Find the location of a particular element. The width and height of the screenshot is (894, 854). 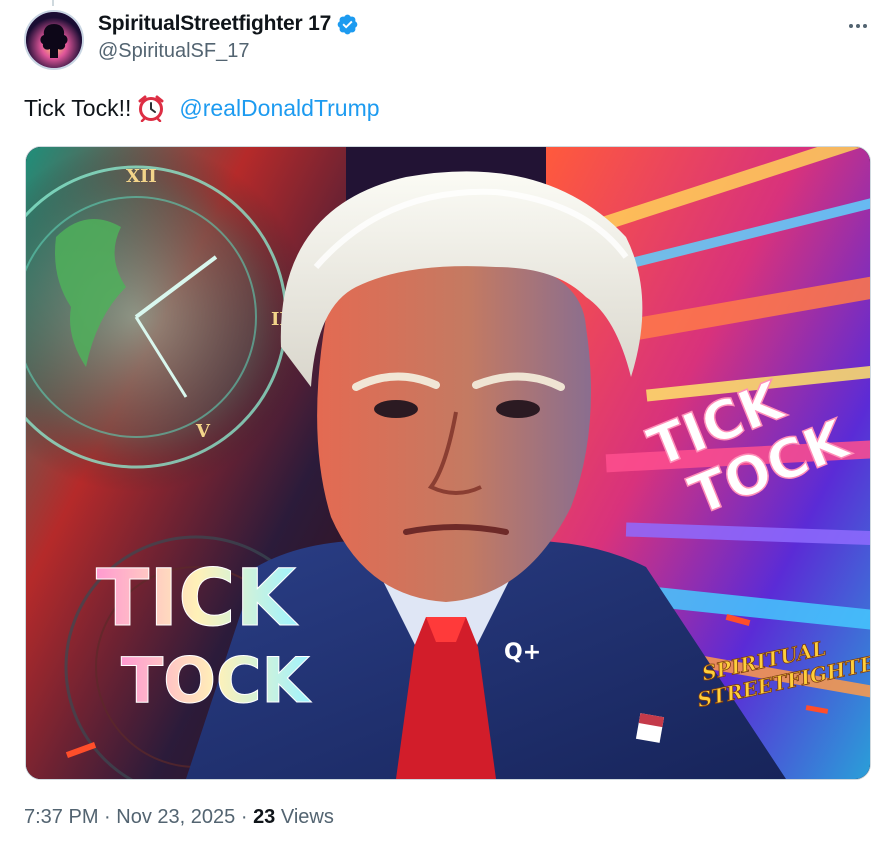

q-pin-text: Q+ is located at coordinates (522, 652).